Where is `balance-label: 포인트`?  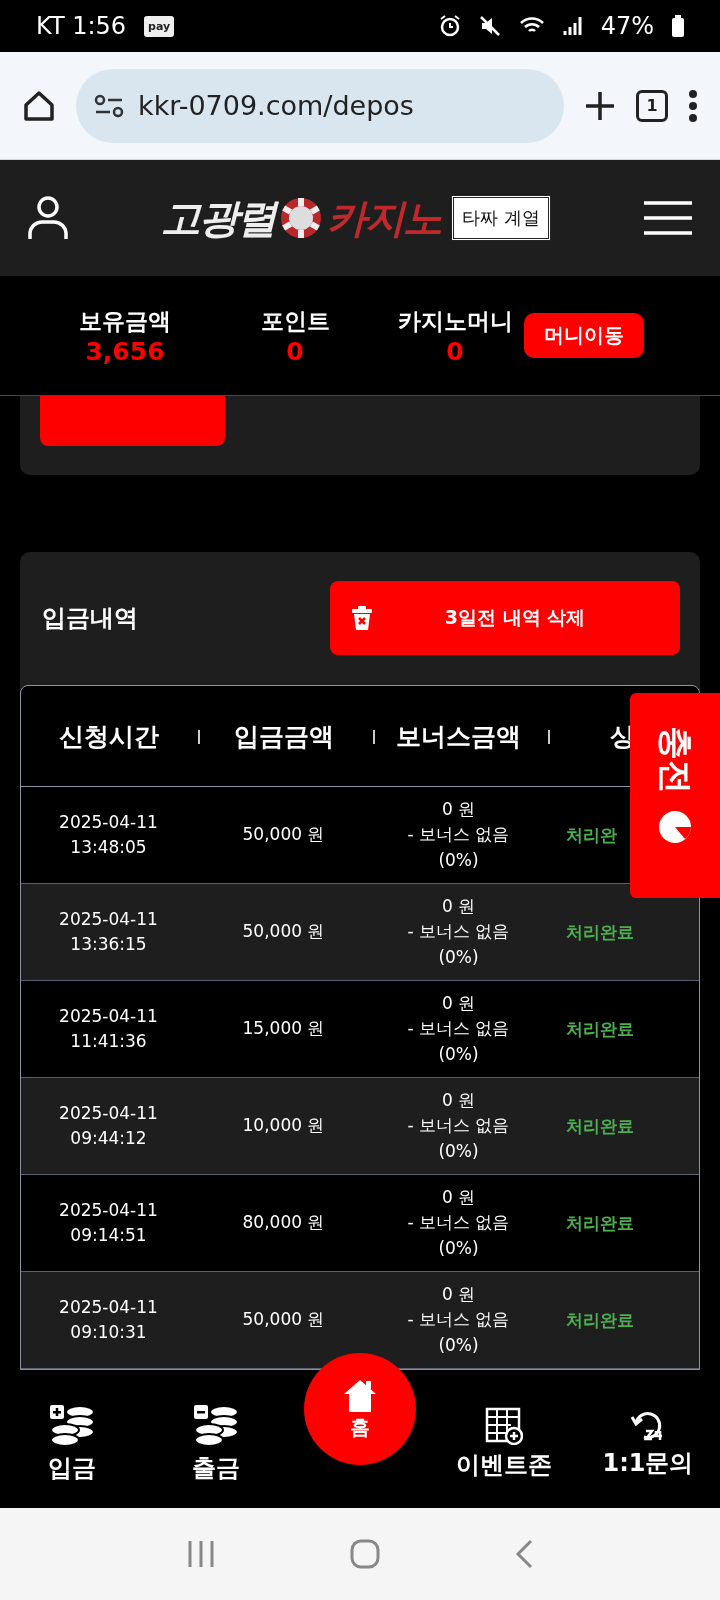 balance-label: 포인트 is located at coordinates (295, 321).